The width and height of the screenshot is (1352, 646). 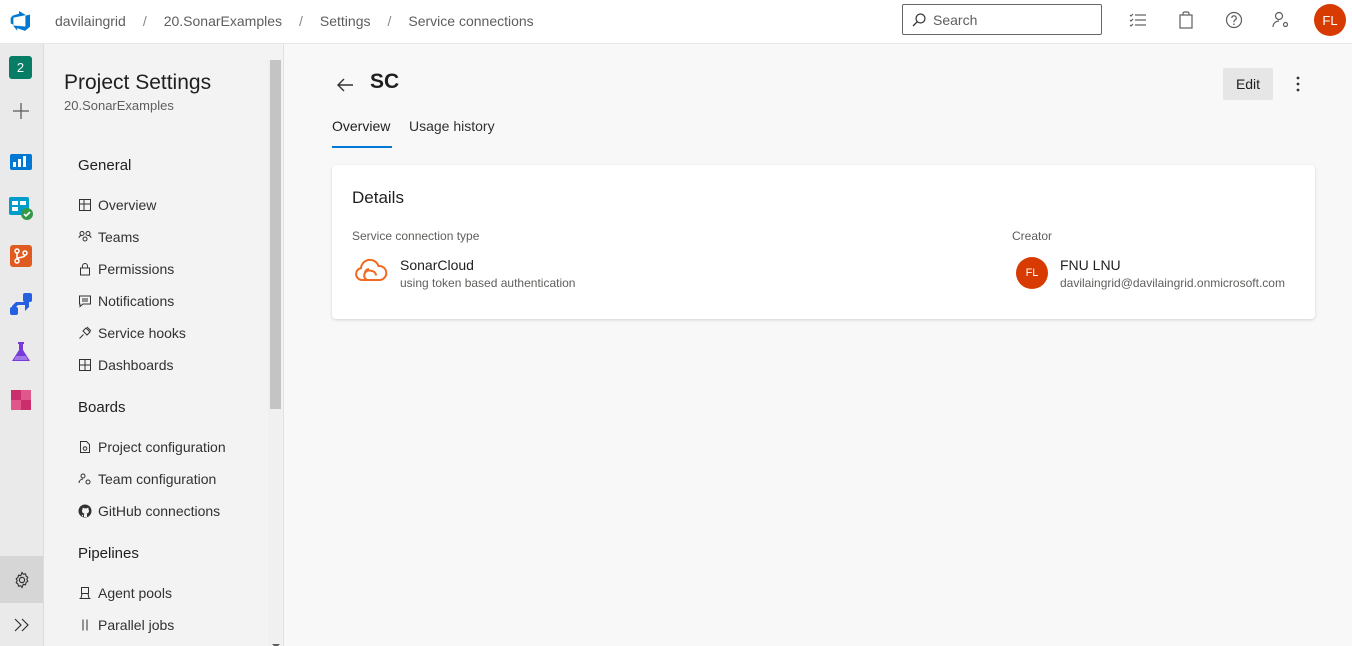 I want to click on nav-item-overview: Overview, so click(x=117, y=205).